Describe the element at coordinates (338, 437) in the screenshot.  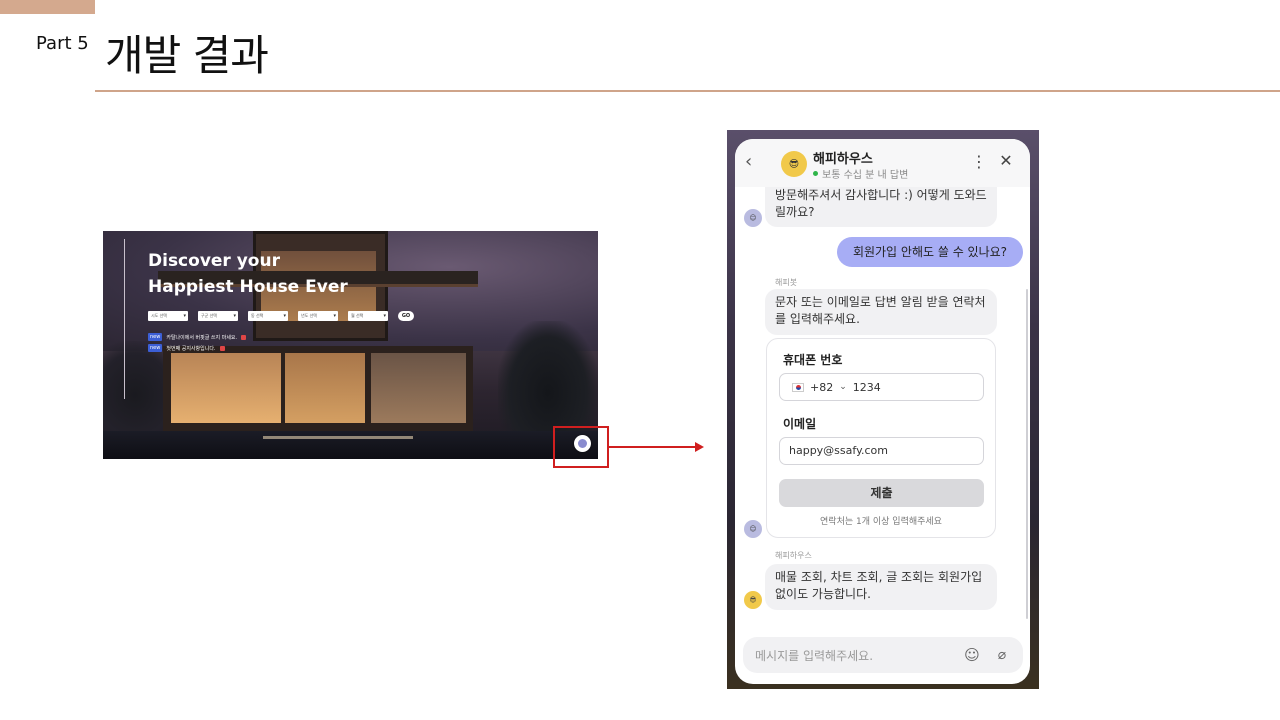
I see `pool-reflection` at that location.